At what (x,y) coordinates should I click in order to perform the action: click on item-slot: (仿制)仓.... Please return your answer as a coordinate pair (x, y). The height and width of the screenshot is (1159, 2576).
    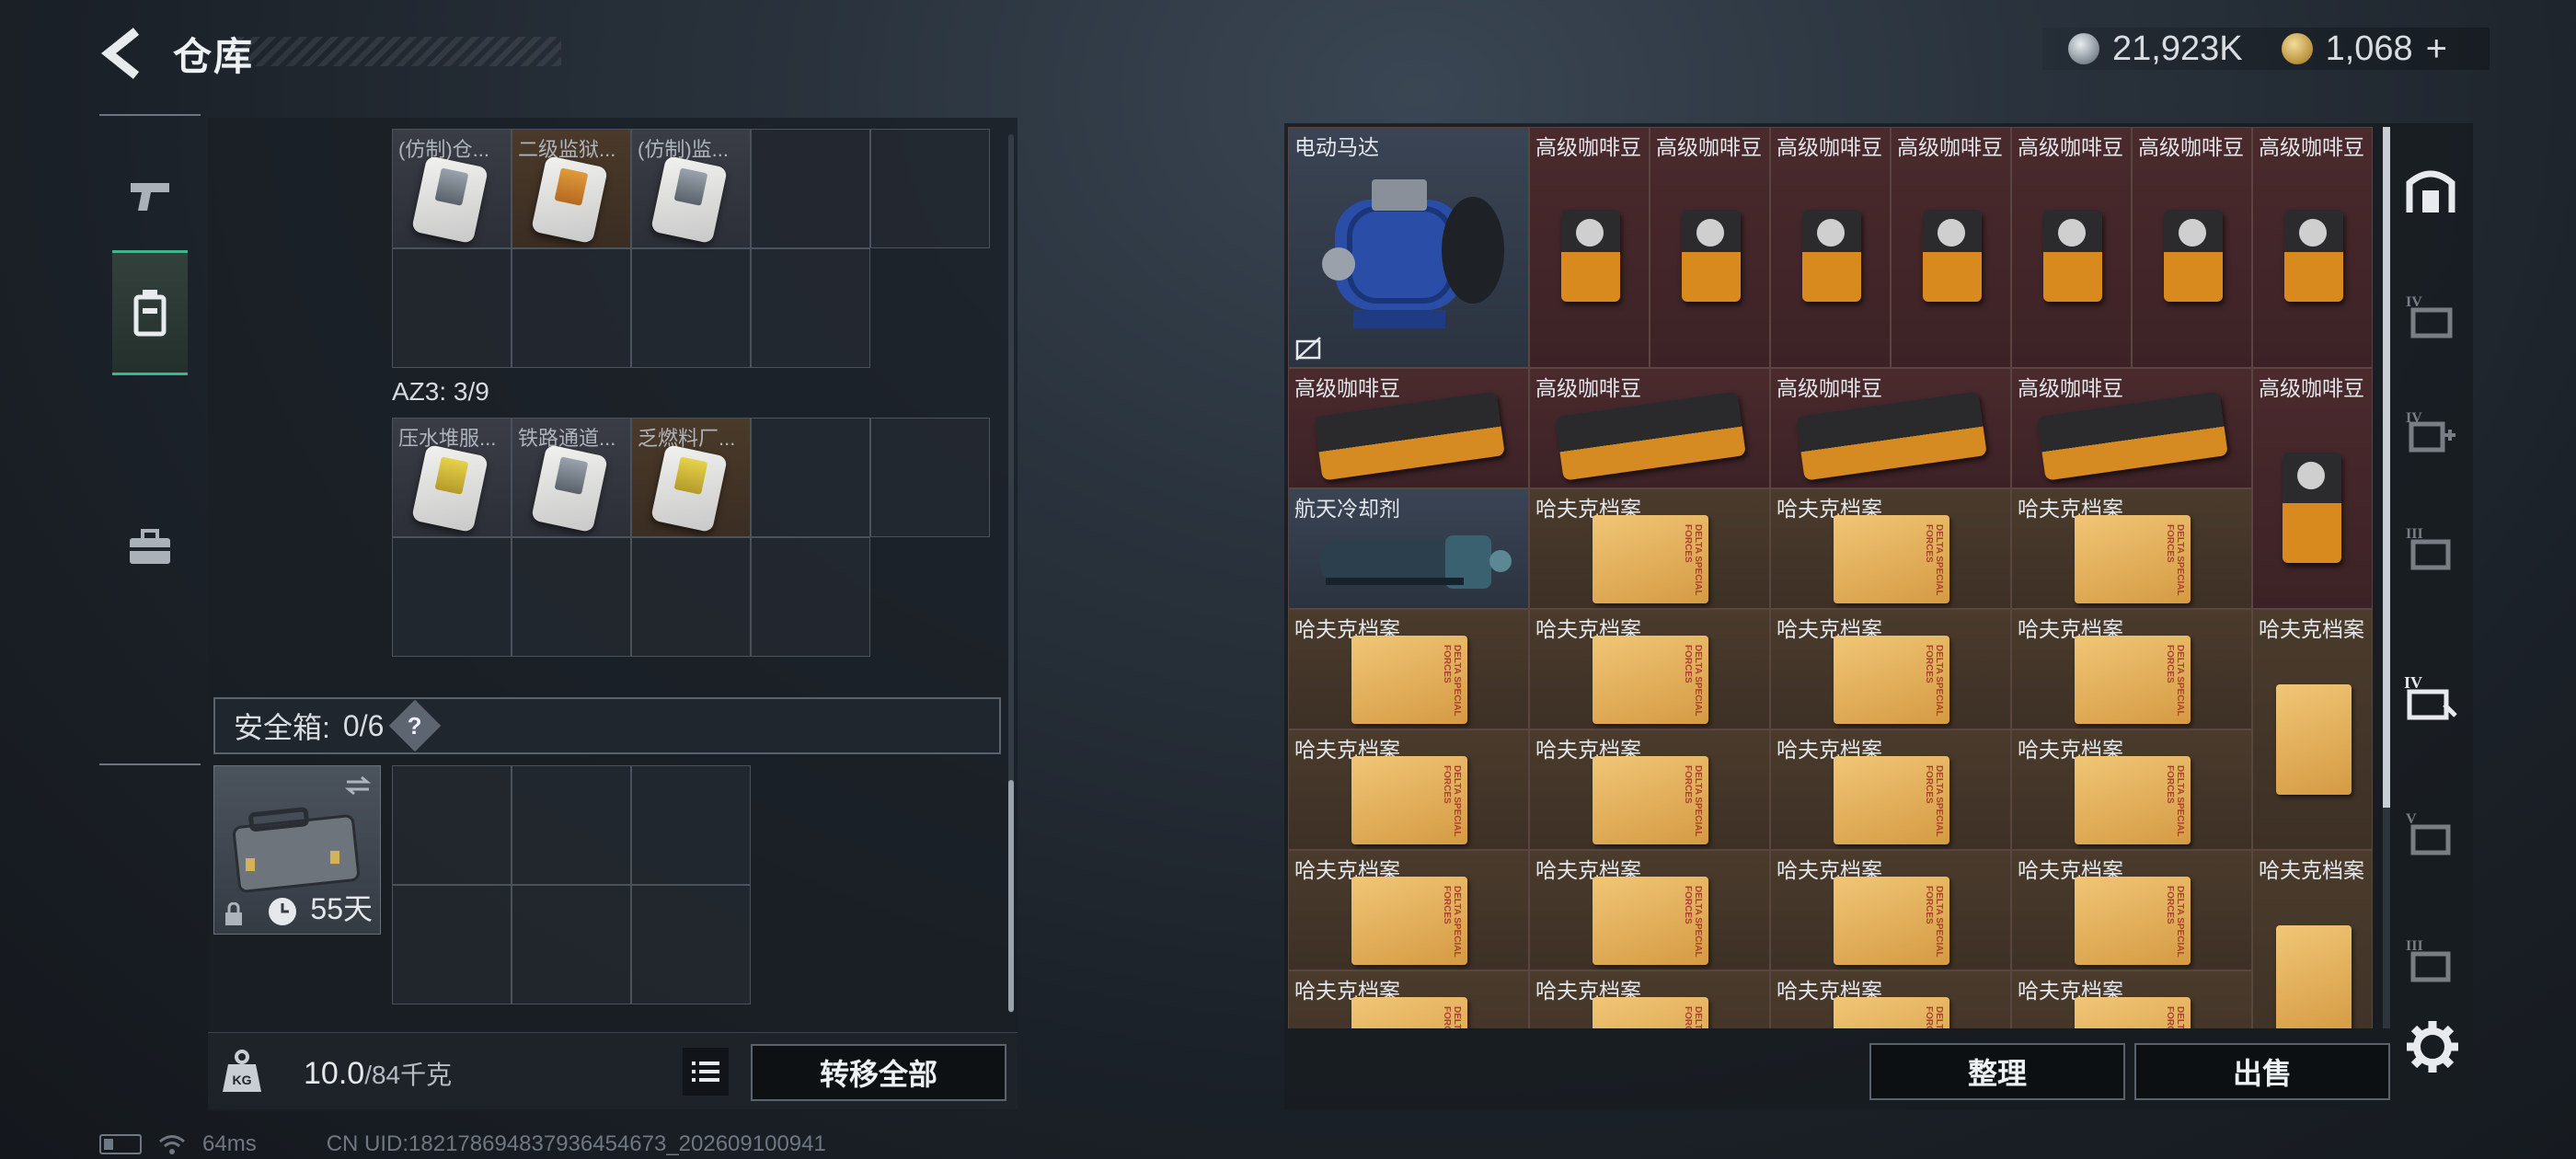
    Looking at the image, I should click on (452, 188).